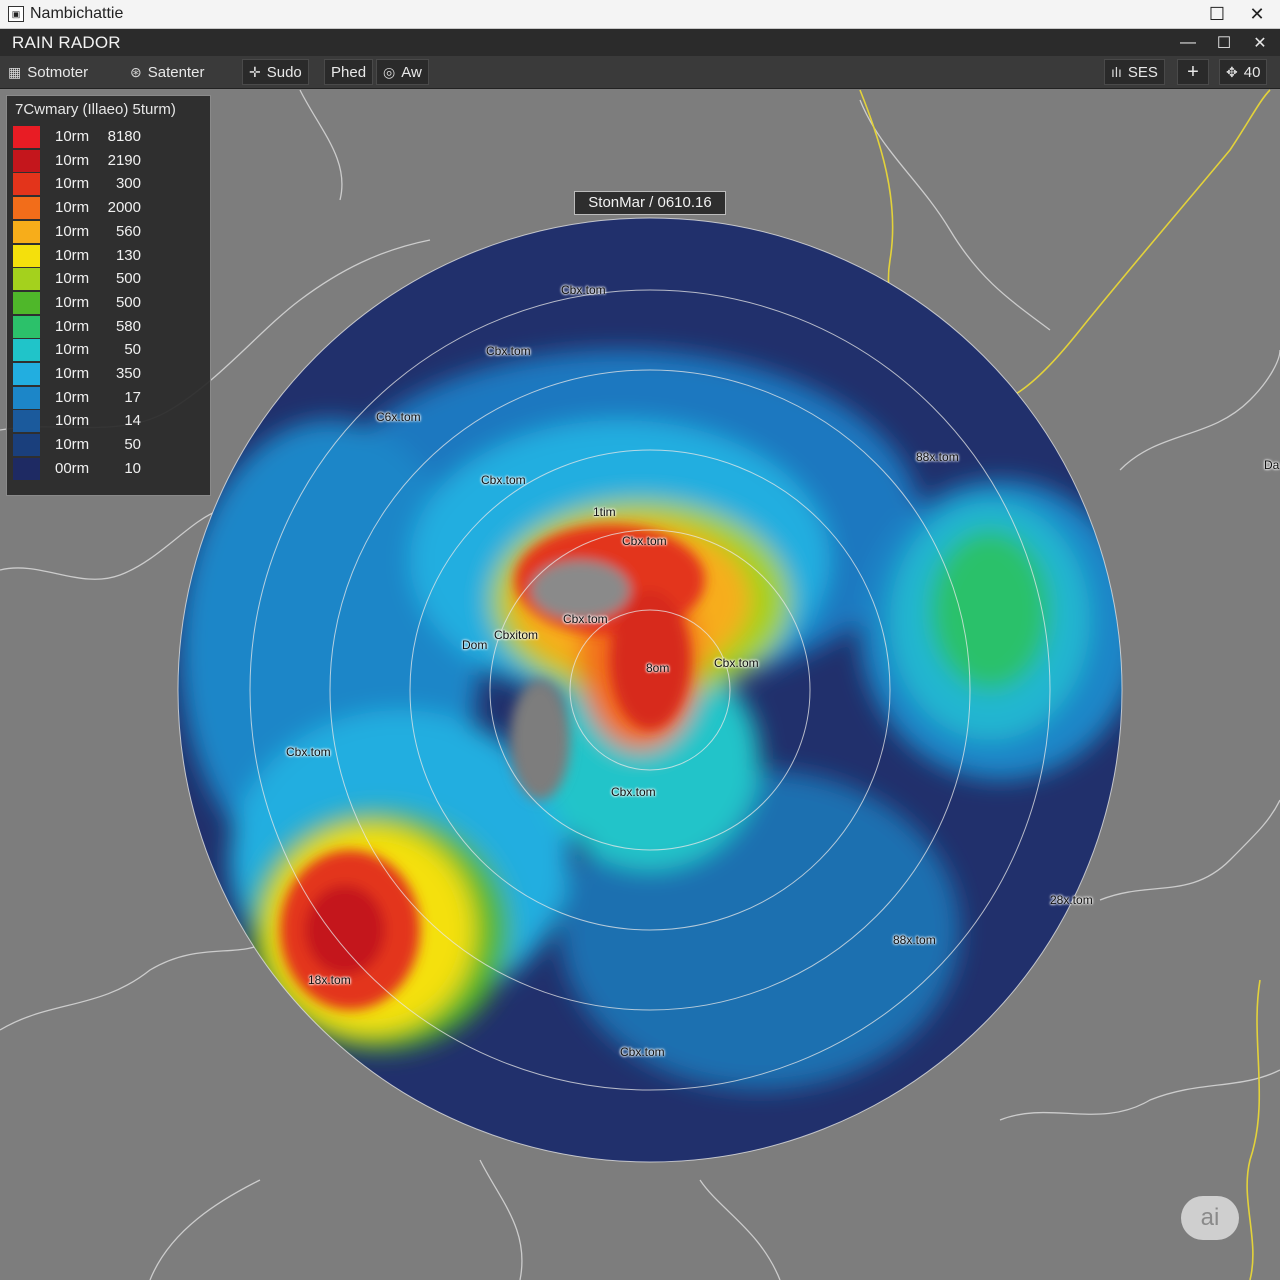  What do you see at coordinates (411, 72) in the screenshot?
I see `toolbar-label: Aw` at bounding box center [411, 72].